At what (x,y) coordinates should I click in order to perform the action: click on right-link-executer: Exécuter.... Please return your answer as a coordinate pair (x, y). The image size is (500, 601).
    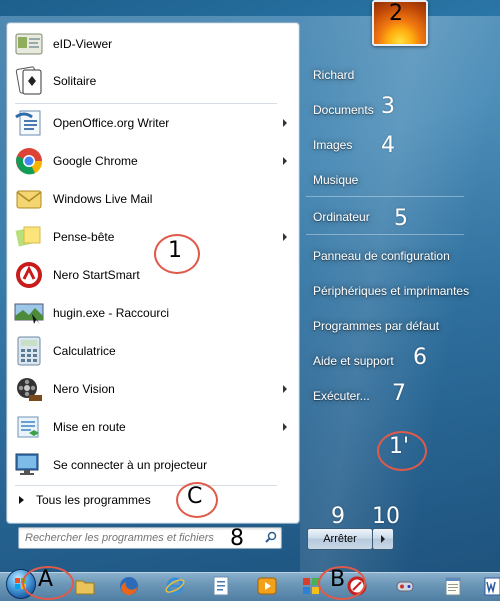
    Looking at the image, I should click on (341, 396).